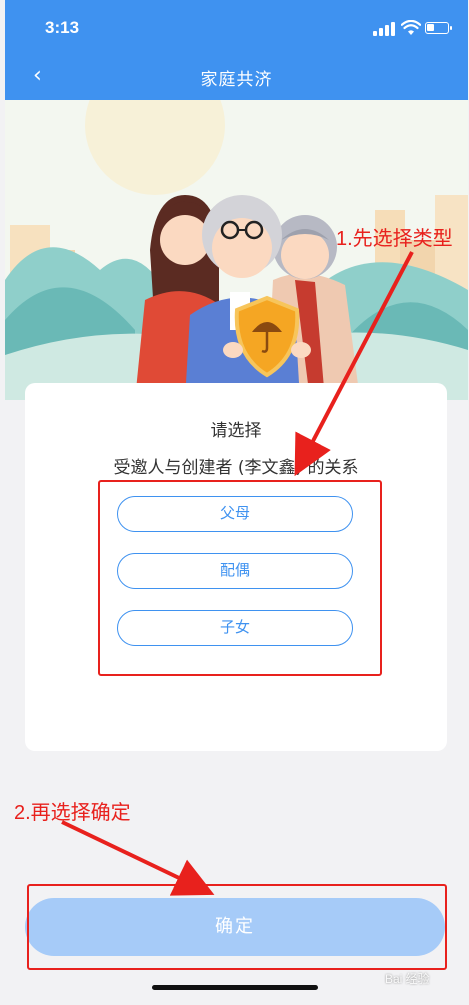 Image resolution: width=469 pixels, height=1005 pixels. What do you see at coordinates (236, 468) in the screenshot?
I see `prompt-subtitle: 受邀人与创建者 (李文鑫) 的关系` at bounding box center [236, 468].